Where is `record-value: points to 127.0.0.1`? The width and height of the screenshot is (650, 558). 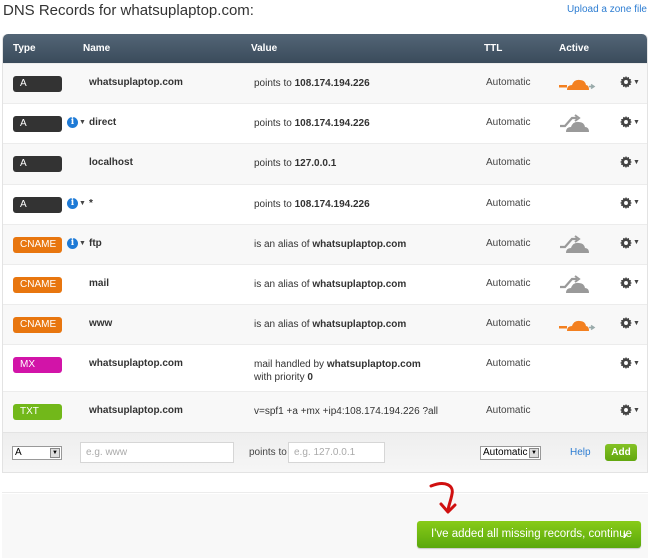
record-value: points to 127.0.0.1 is located at coordinates (295, 163).